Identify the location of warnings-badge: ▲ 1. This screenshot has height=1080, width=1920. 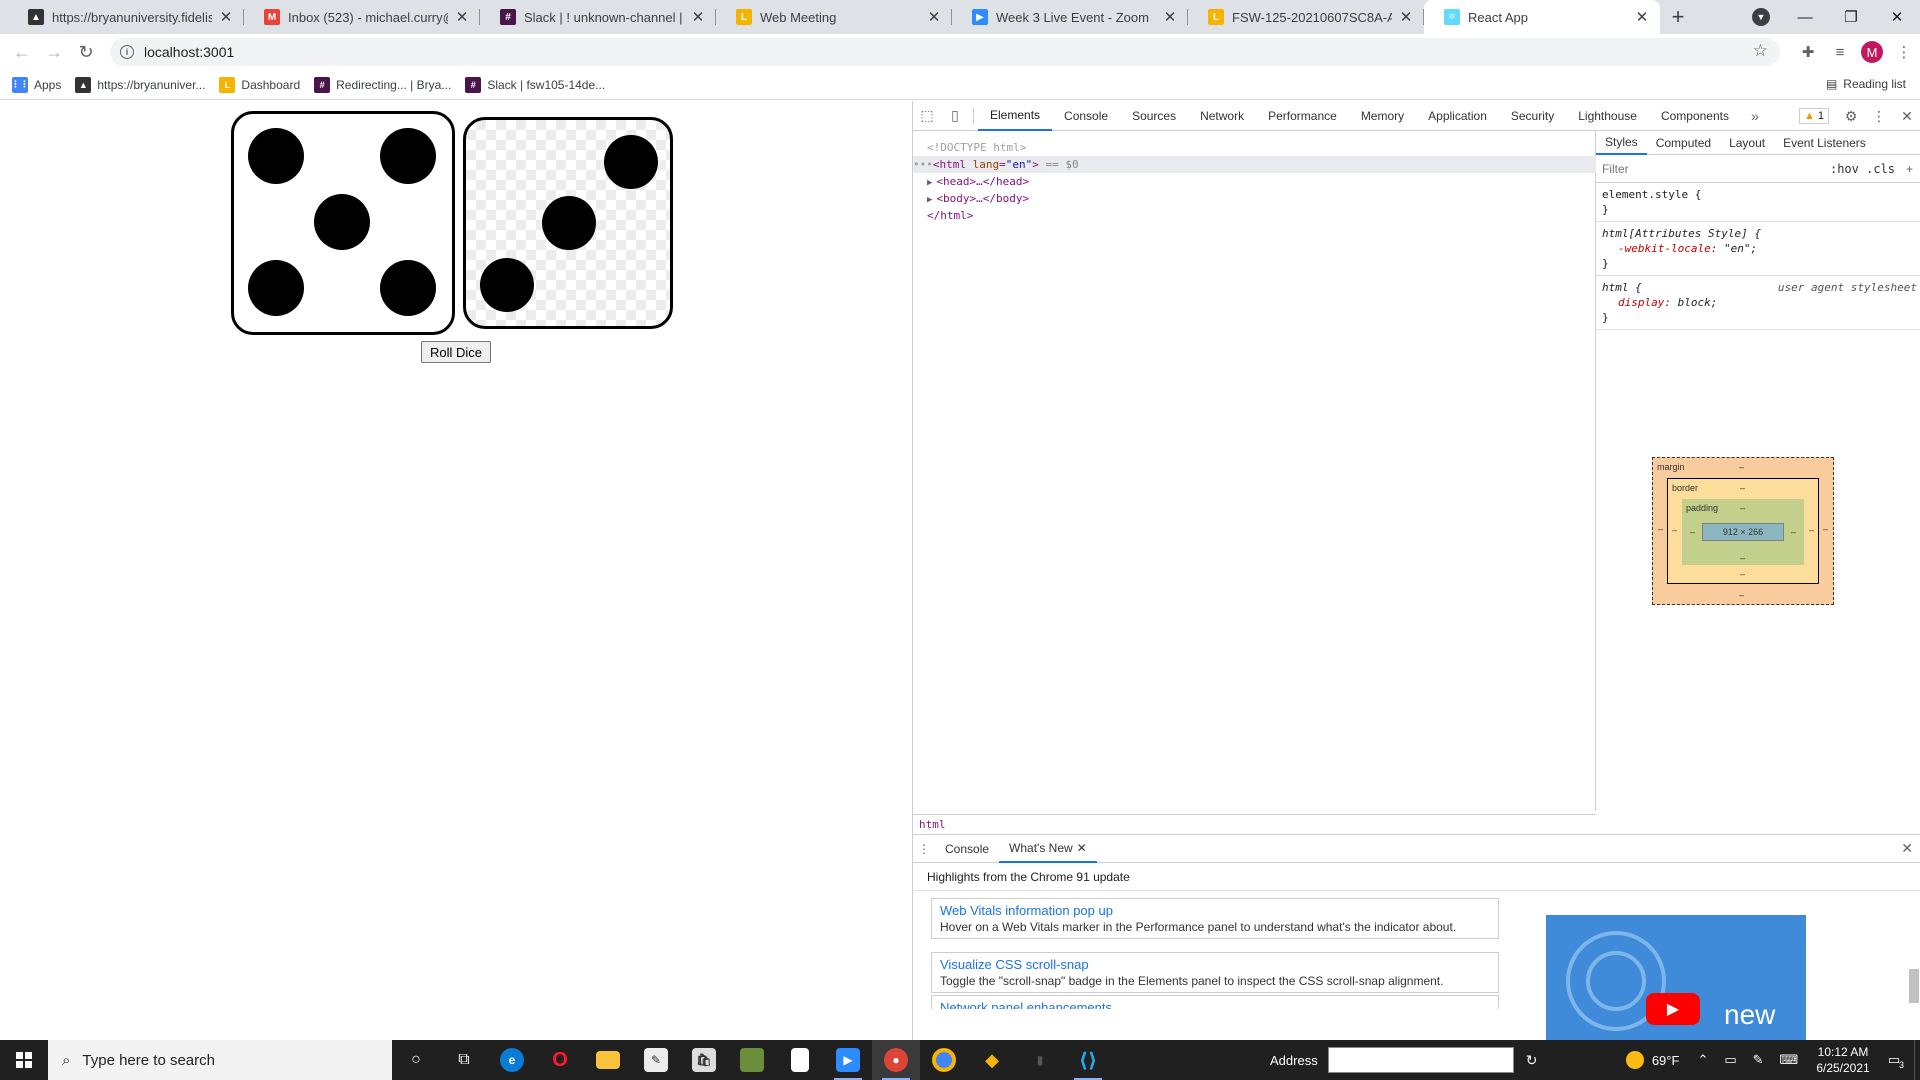
(1813, 116).